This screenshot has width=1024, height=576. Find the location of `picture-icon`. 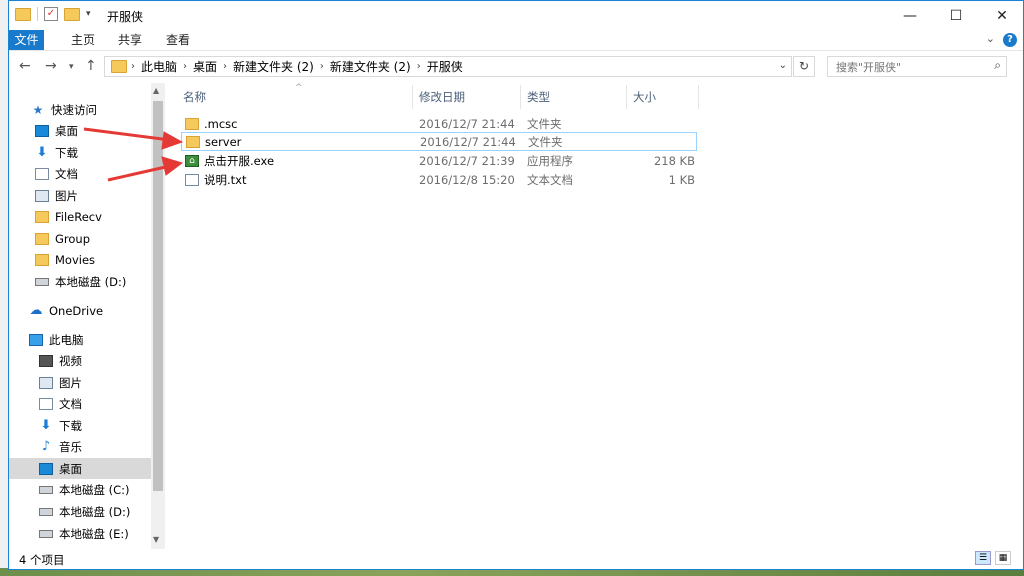

picture-icon is located at coordinates (46, 382).